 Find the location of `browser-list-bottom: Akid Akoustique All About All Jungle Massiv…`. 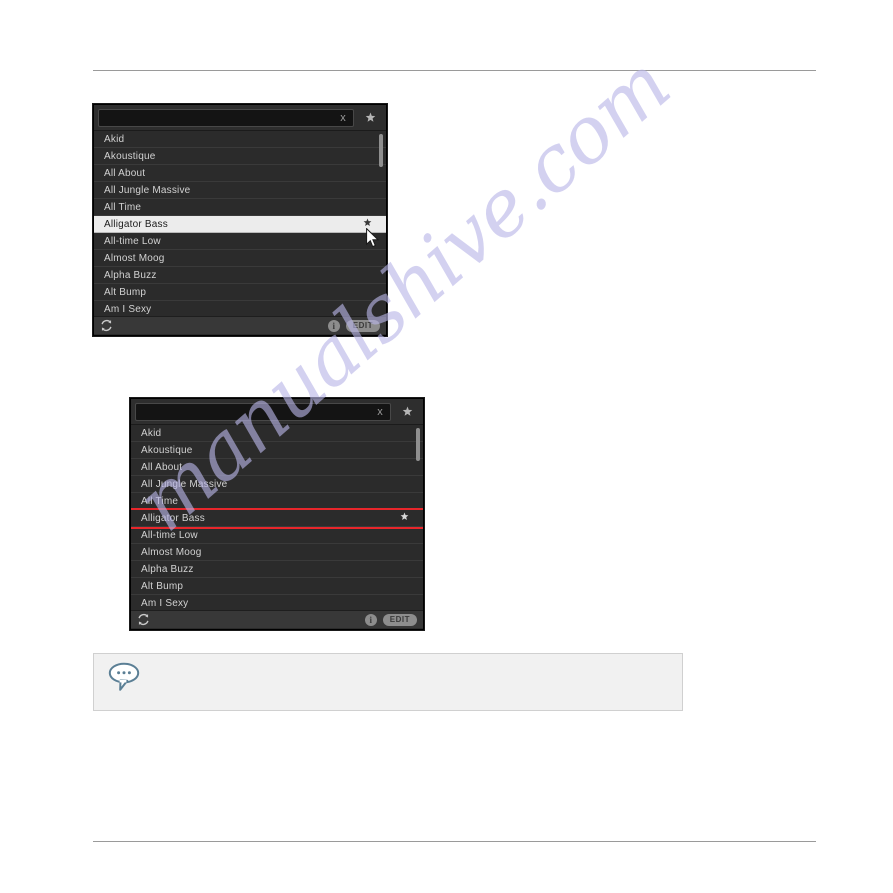

browser-list-bottom: Akid Akoustique All About All Jungle Massiv… is located at coordinates (277, 517).